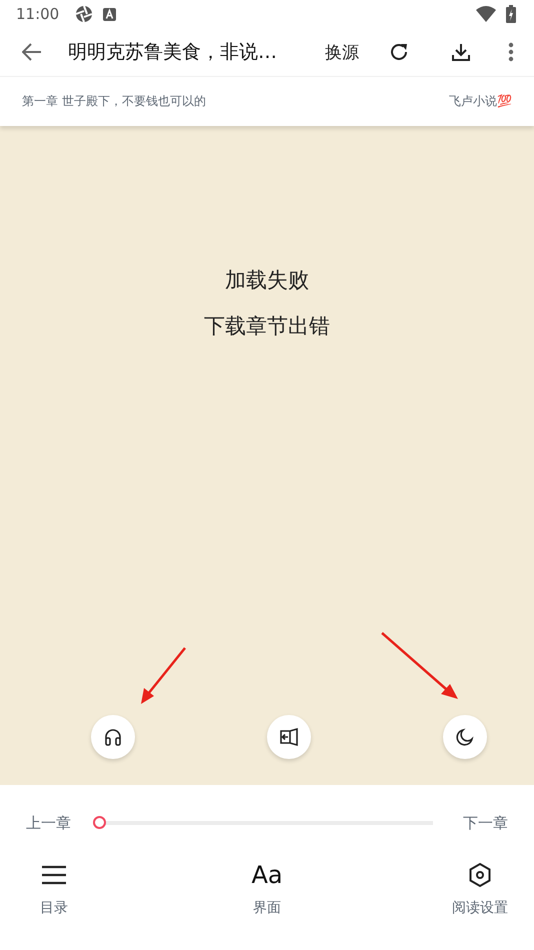 The height and width of the screenshot is (950, 534). Describe the element at coordinates (84, 14) in the screenshot. I see `aperture-icon` at that location.